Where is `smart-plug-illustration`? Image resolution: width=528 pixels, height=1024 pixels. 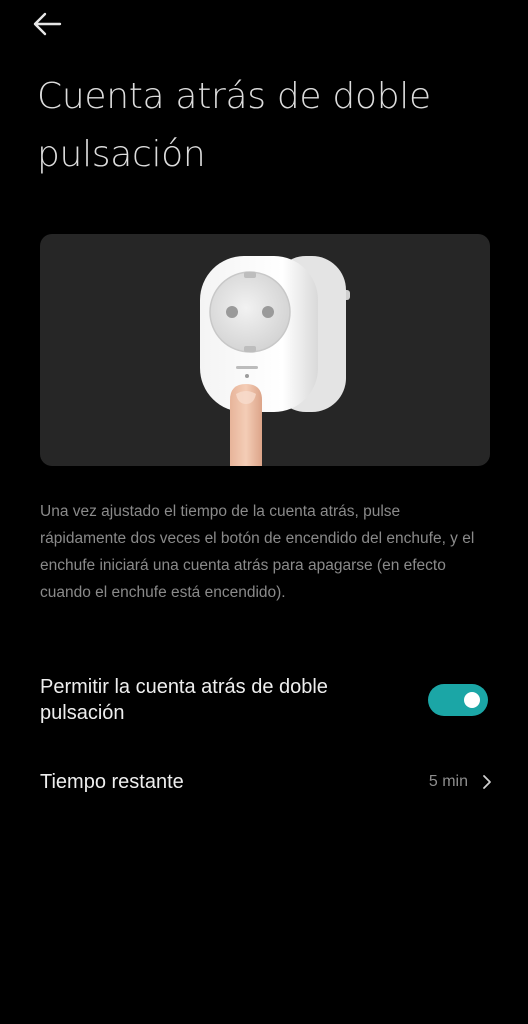
smart-plug-illustration is located at coordinates (275, 361).